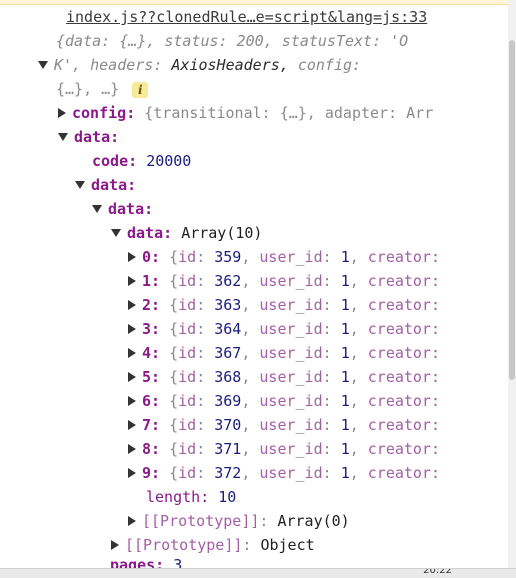 This screenshot has width=516, height=578. Describe the element at coordinates (284, 305) in the screenshot. I see `list-item: 2: {id: 363, user_id: 1, creator:` at that location.